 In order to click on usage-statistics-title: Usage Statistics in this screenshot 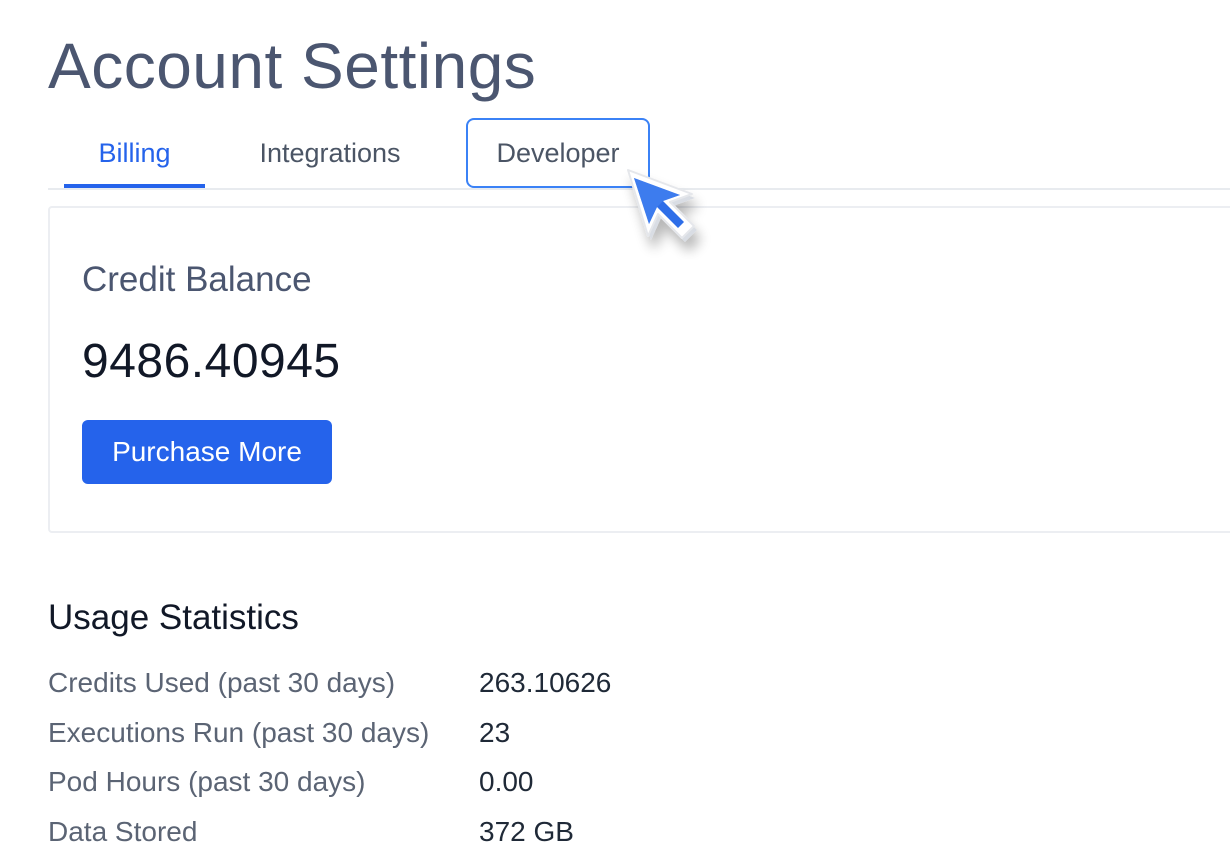, I will do `click(173, 617)`.